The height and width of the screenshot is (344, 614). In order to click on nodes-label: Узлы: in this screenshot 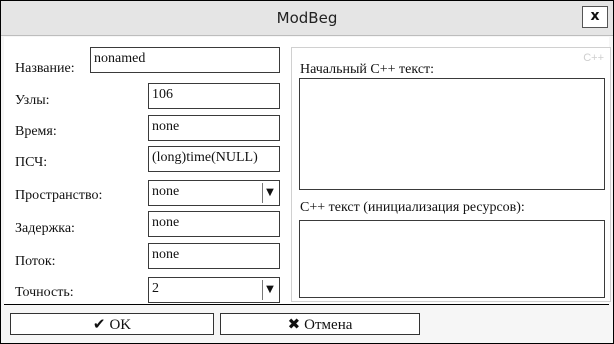, I will do `click(32, 100)`.